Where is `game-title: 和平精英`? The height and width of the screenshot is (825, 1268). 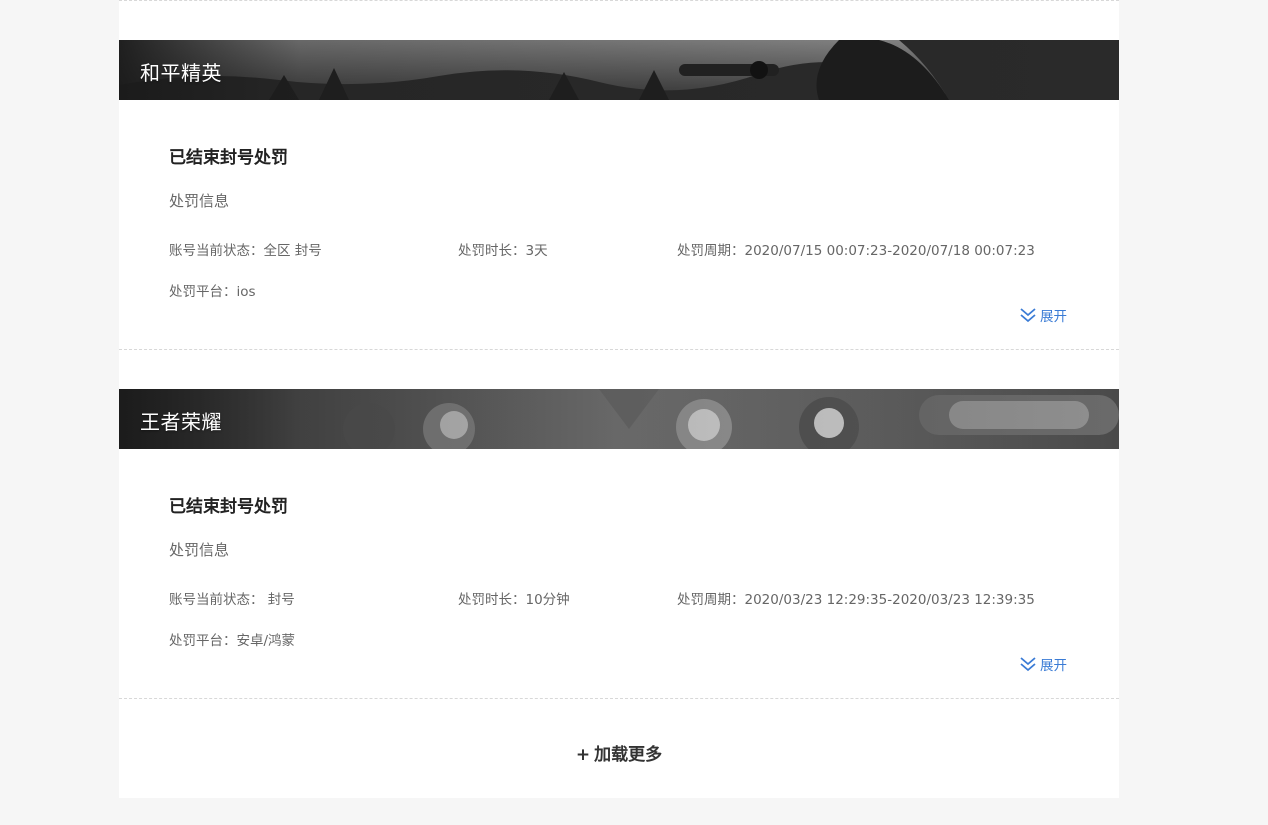 game-title: 和平精英 is located at coordinates (181, 73).